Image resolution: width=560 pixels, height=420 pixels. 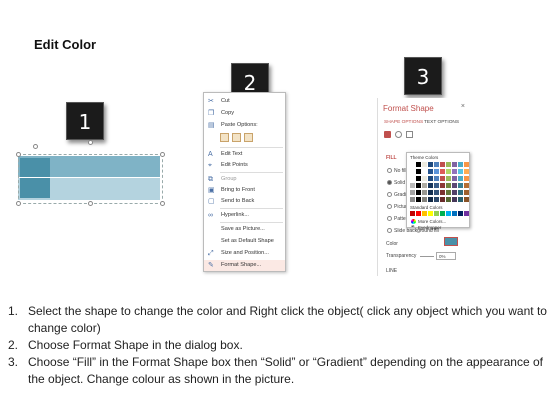 What do you see at coordinates (429, 227) in the screenshot?
I see `eyedropper-item: Eyedropper` at bounding box center [429, 227].